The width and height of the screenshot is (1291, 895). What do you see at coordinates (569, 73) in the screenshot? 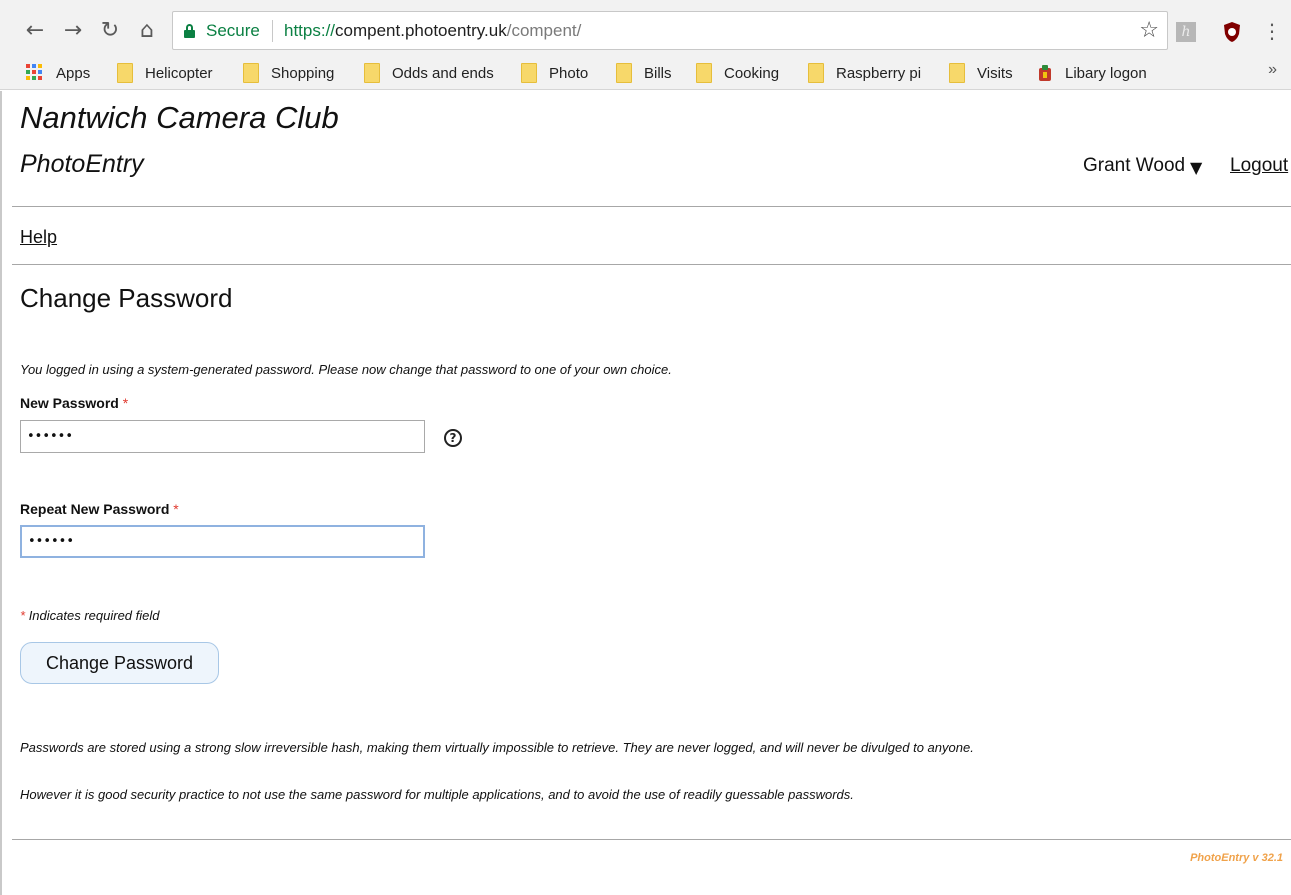
I see `bookmark-label: Photo` at bounding box center [569, 73].